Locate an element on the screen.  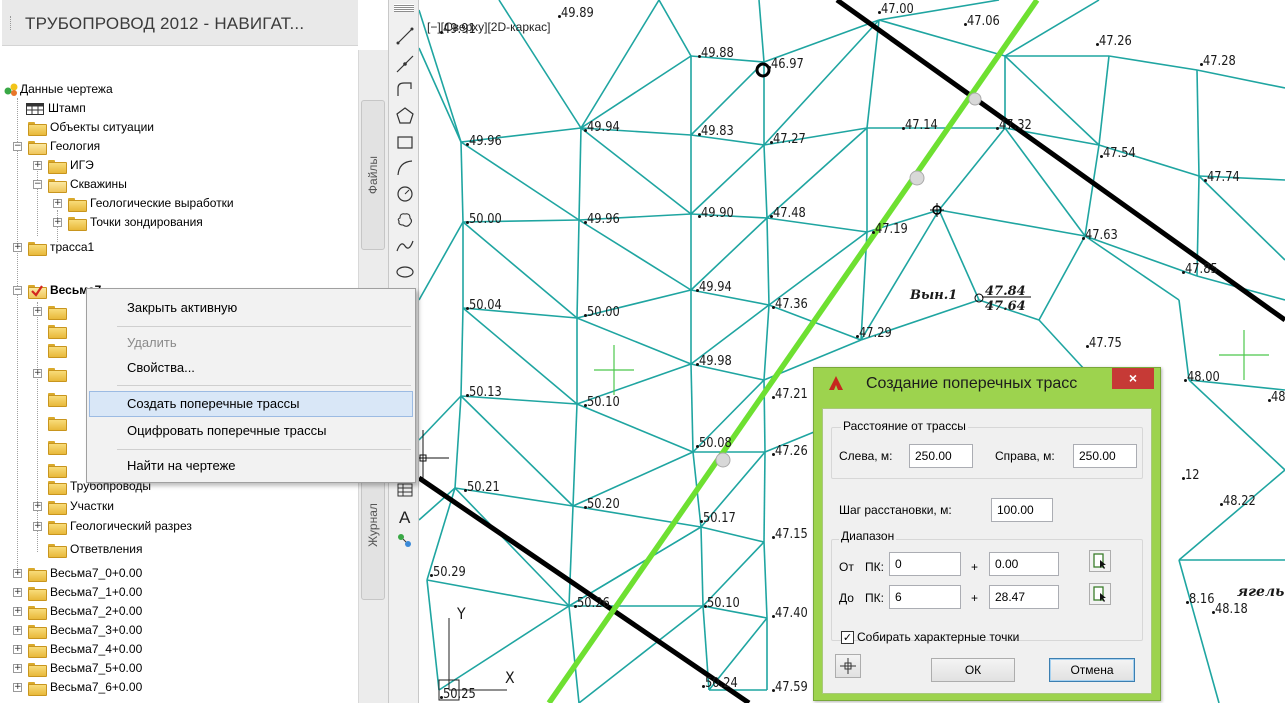
revcloud-tool-icon is located at coordinates (405, 220).